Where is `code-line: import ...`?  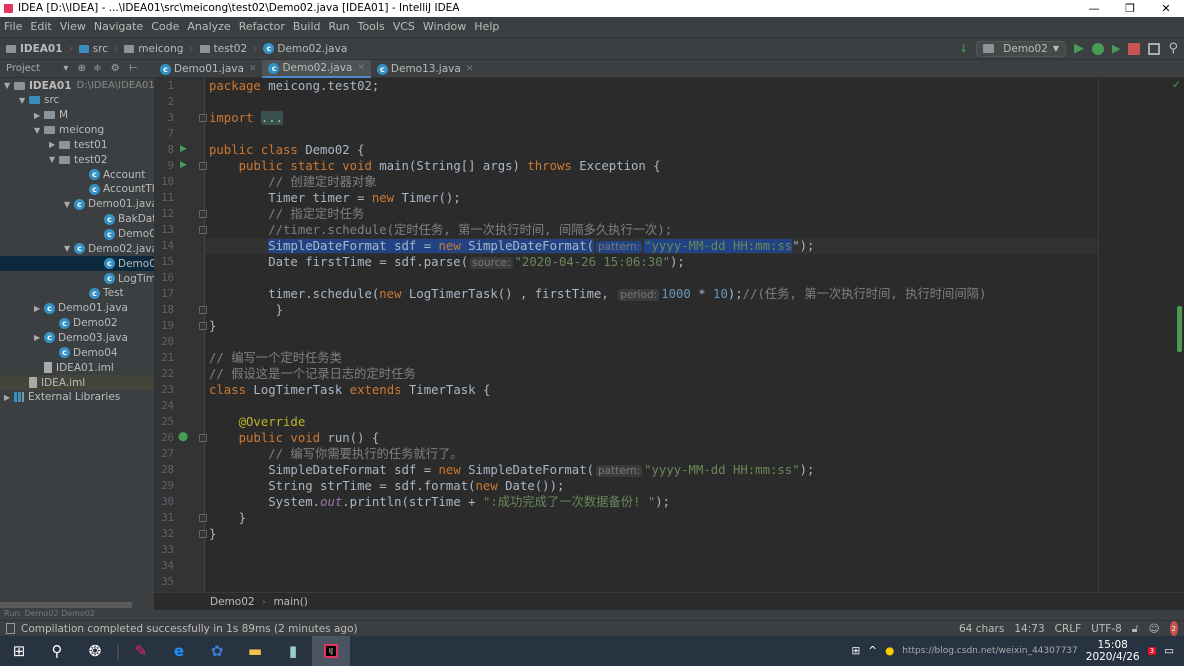 code-line: import ... is located at coordinates (246, 118).